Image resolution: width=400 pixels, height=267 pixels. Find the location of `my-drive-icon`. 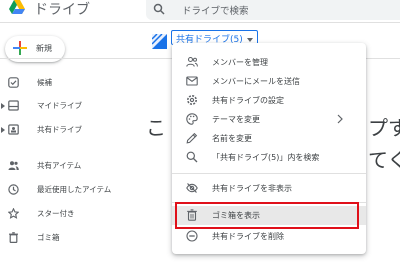

my-drive-icon is located at coordinates (13, 105).